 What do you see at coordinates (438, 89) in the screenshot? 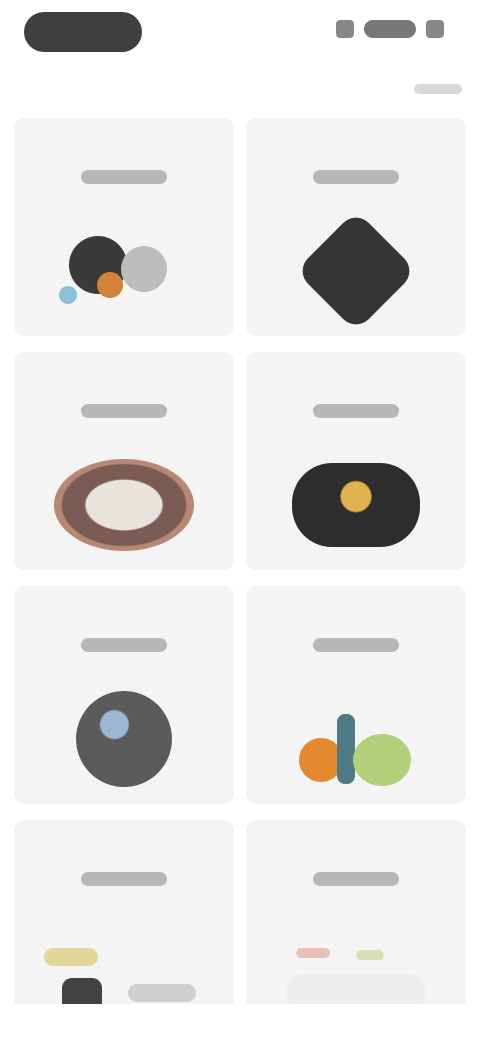
I see `sort-filter-control` at bounding box center [438, 89].